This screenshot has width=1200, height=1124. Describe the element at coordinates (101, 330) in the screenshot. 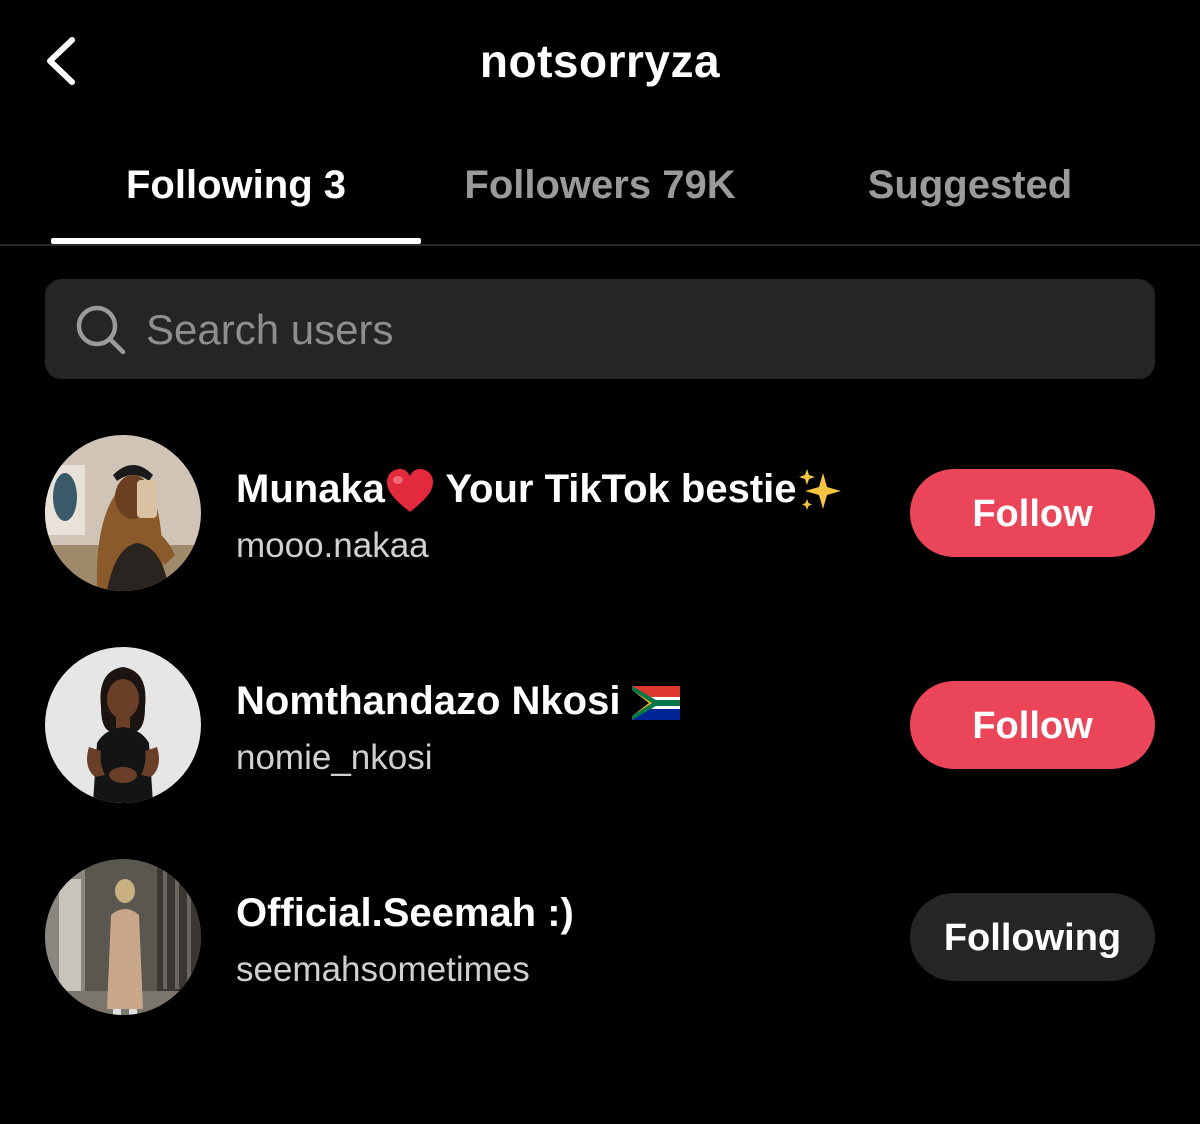

I see `search-icon` at that location.